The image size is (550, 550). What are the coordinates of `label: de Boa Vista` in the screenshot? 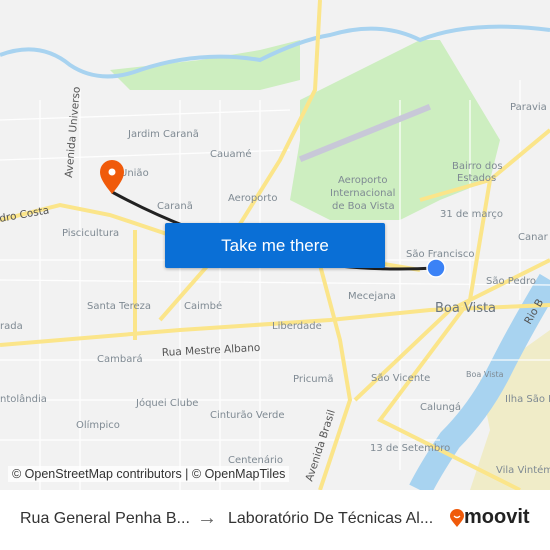 It's located at (363, 206).